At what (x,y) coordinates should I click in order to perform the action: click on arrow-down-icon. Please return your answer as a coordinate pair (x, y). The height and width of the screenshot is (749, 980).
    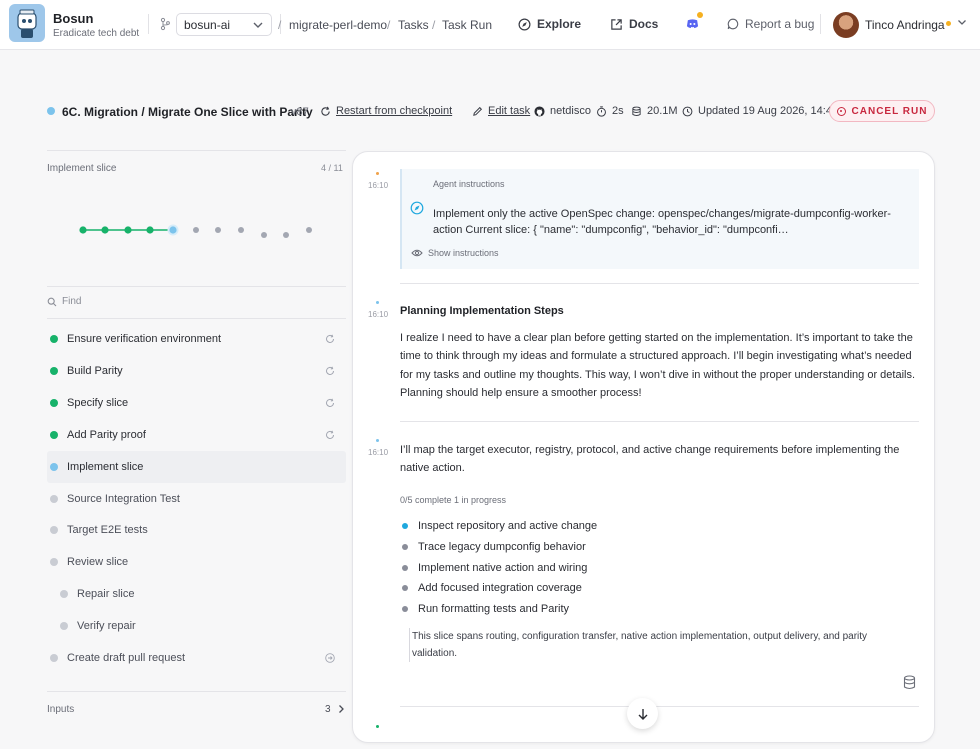
    Looking at the image, I should click on (642, 714).